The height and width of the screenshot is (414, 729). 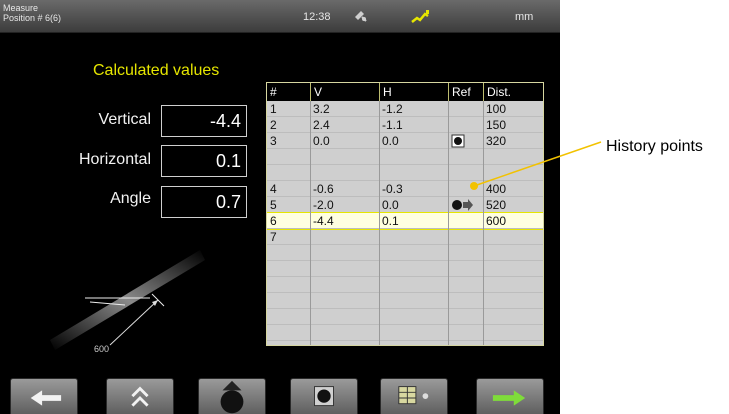 I want to click on target-button, so click(x=324, y=396).